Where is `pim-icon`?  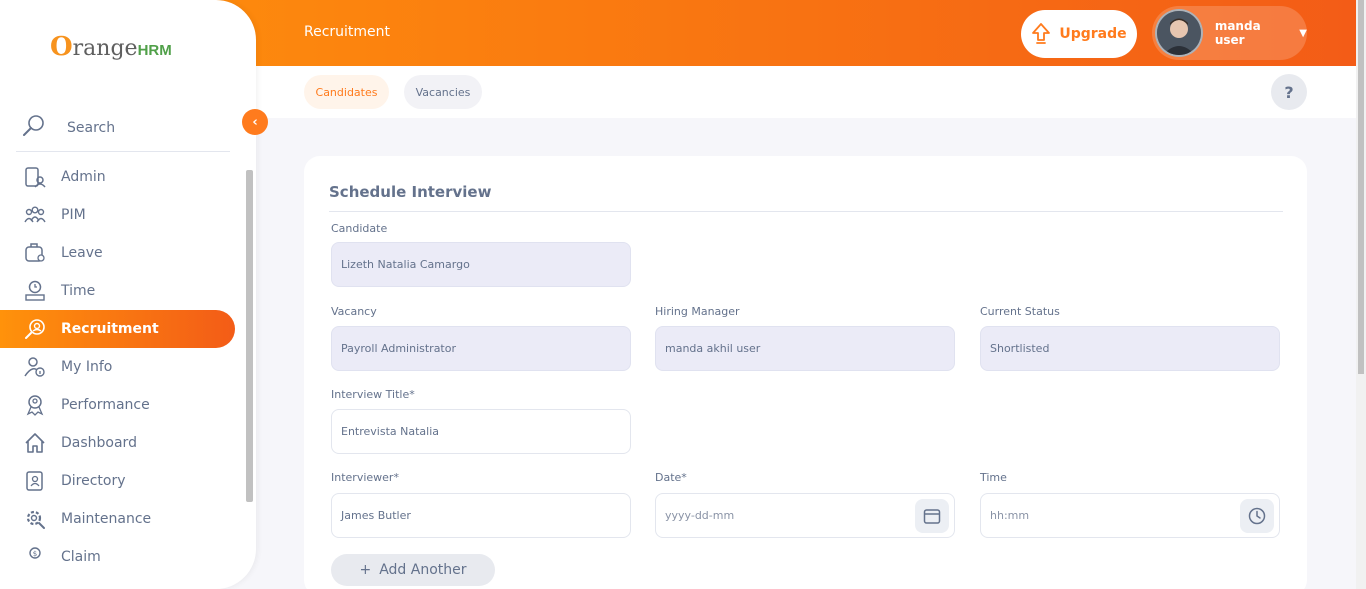
pim-icon is located at coordinates (35, 215).